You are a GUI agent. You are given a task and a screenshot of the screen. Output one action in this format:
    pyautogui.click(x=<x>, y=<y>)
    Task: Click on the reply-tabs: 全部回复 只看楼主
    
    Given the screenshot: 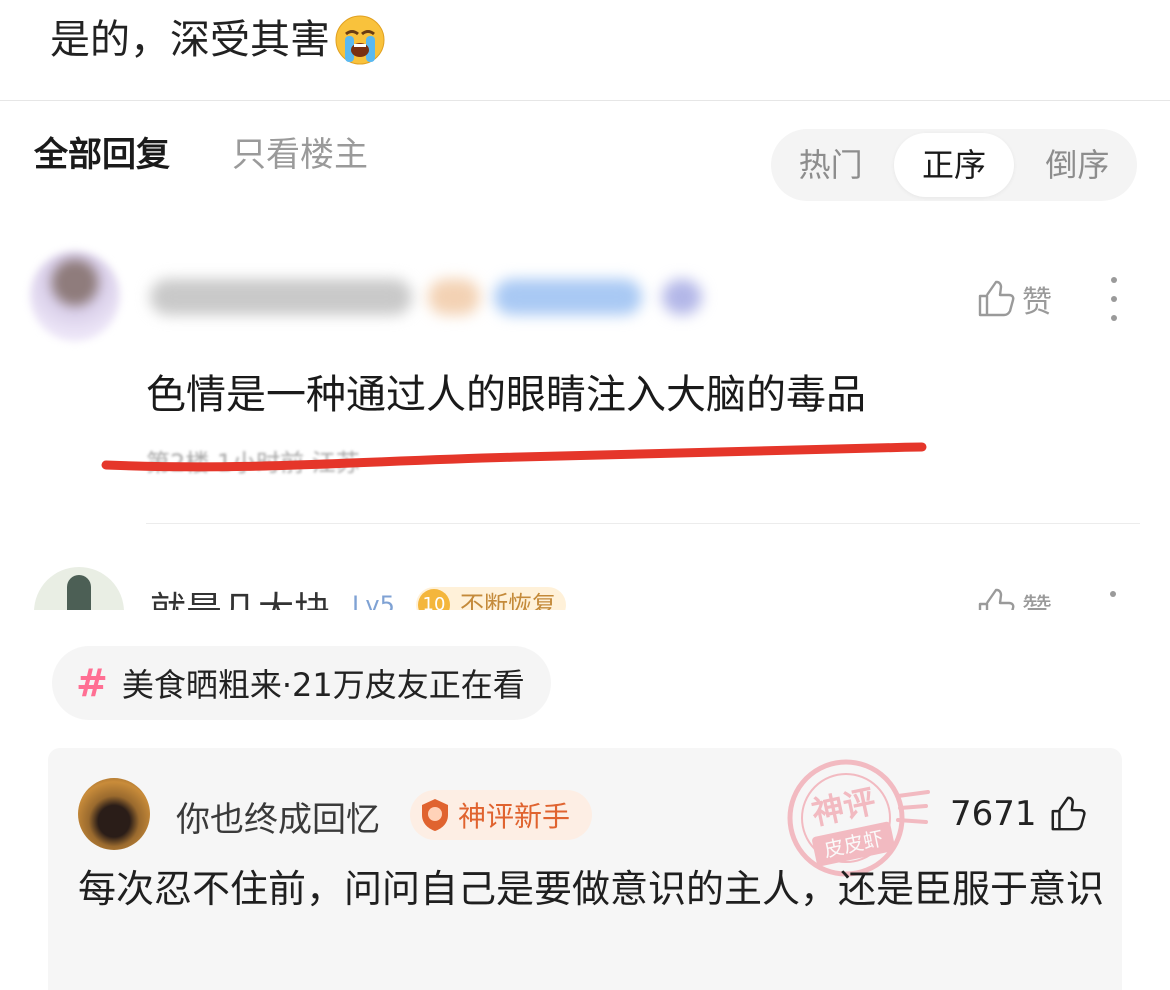 What is the action you would take?
    pyautogui.click(x=201, y=155)
    